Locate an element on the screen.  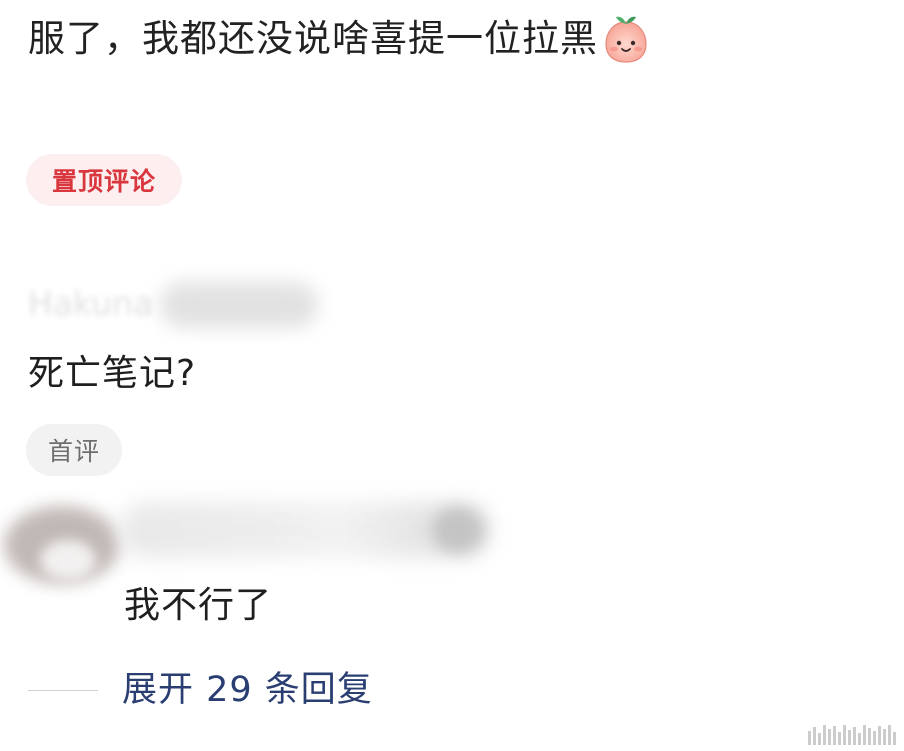
pinned-comment-badge: 置顶评论 is located at coordinates (104, 180).